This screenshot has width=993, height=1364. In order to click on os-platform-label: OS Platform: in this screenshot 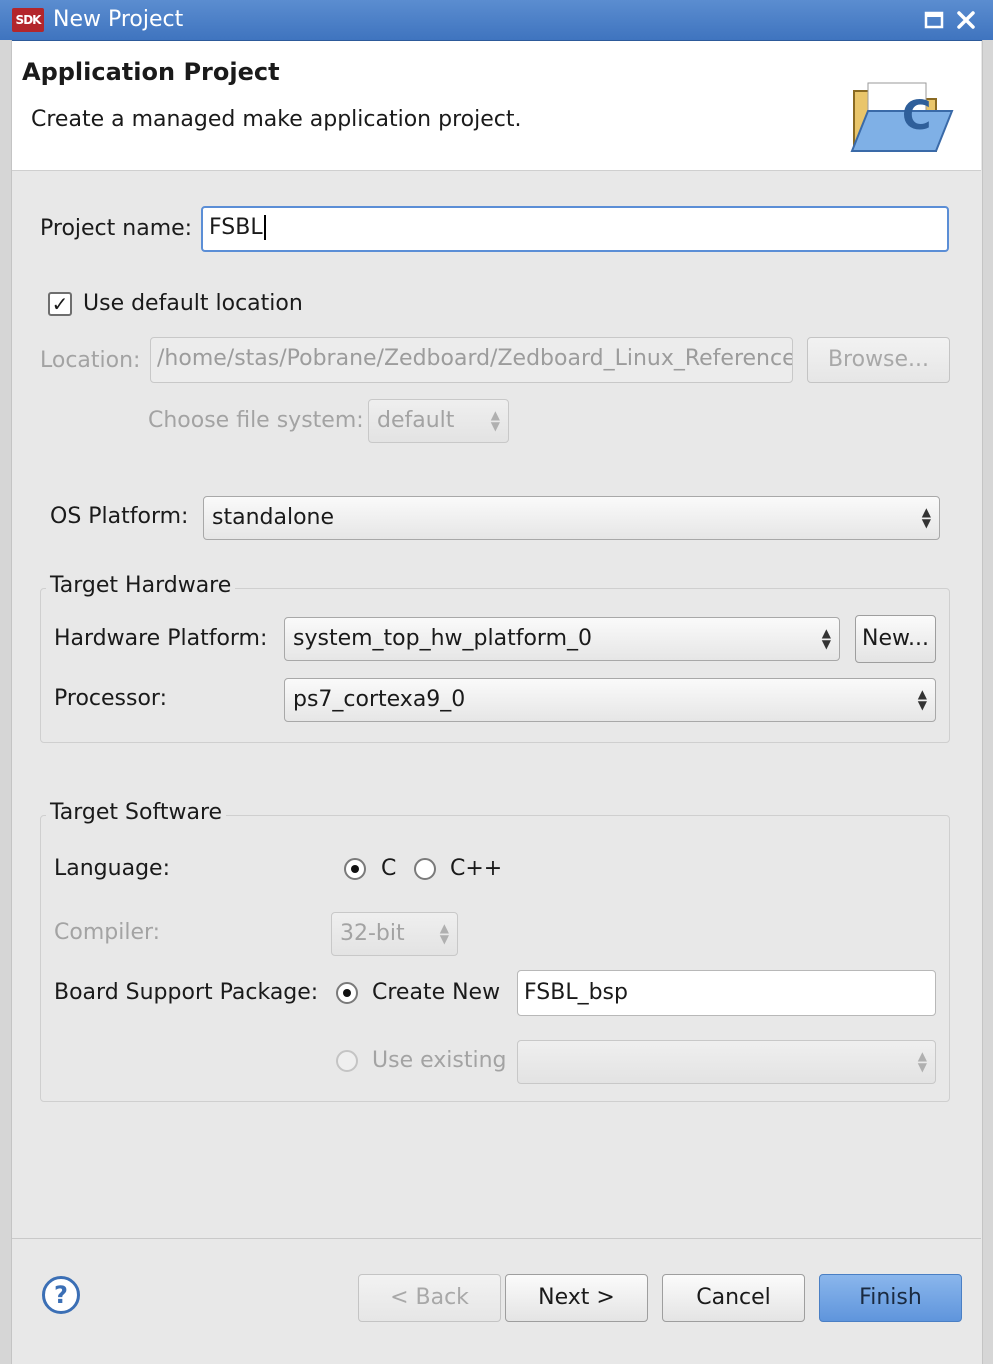, I will do `click(119, 516)`.